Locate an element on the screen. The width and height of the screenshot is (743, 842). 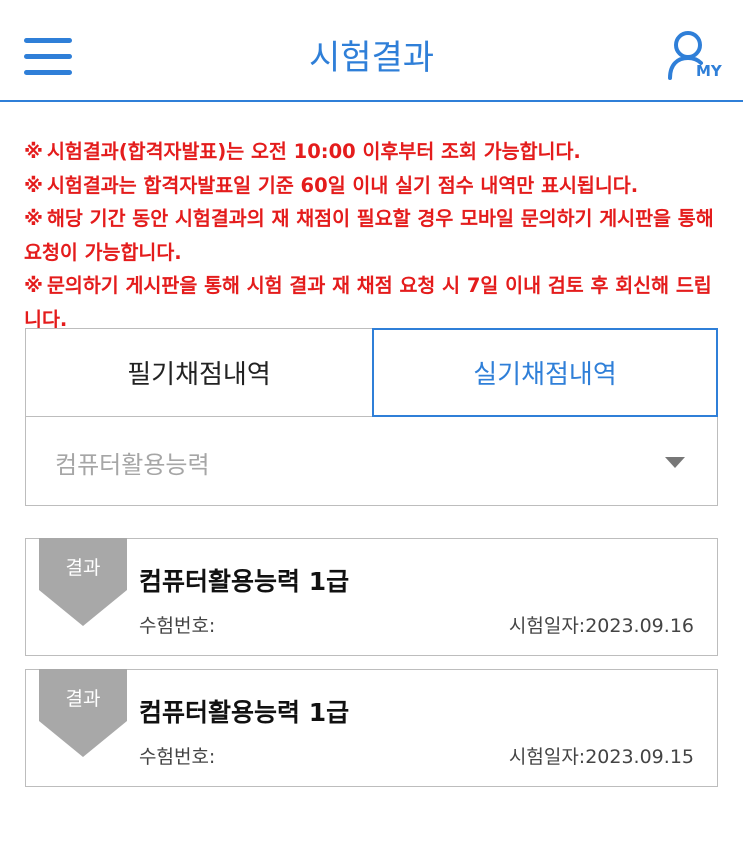
my-label: MY is located at coordinates (709, 71).